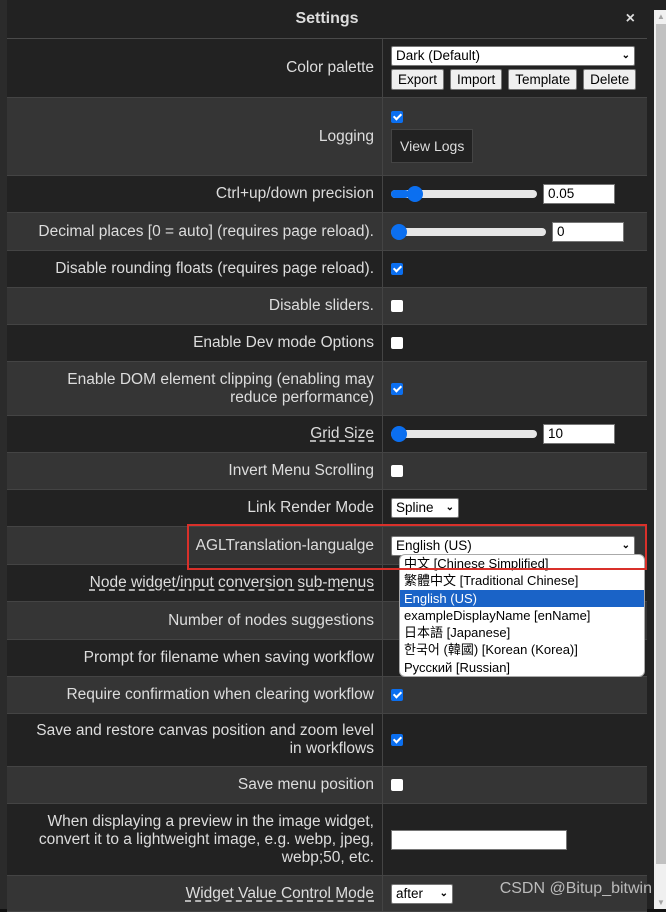  What do you see at coordinates (327, 137) in the screenshot?
I see `setting-row-logging: Logging View Logs` at bounding box center [327, 137].